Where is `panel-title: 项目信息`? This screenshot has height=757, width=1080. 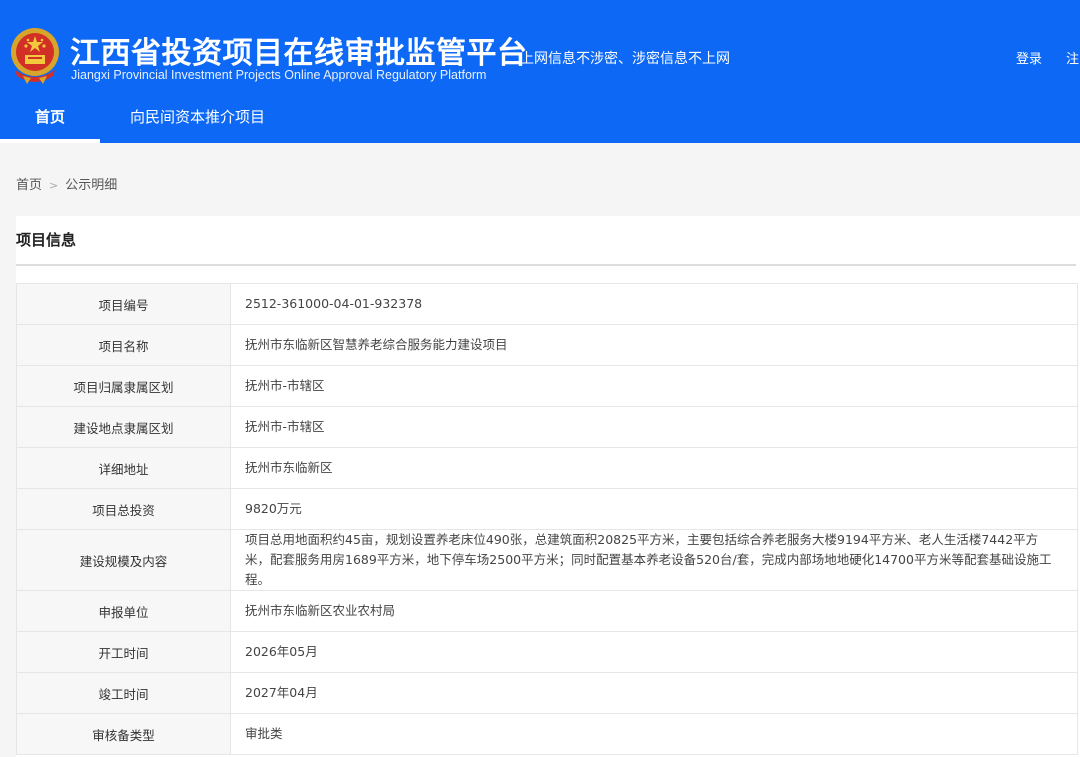
panel-title: 项目信息 is located at coordinates (546, 241).